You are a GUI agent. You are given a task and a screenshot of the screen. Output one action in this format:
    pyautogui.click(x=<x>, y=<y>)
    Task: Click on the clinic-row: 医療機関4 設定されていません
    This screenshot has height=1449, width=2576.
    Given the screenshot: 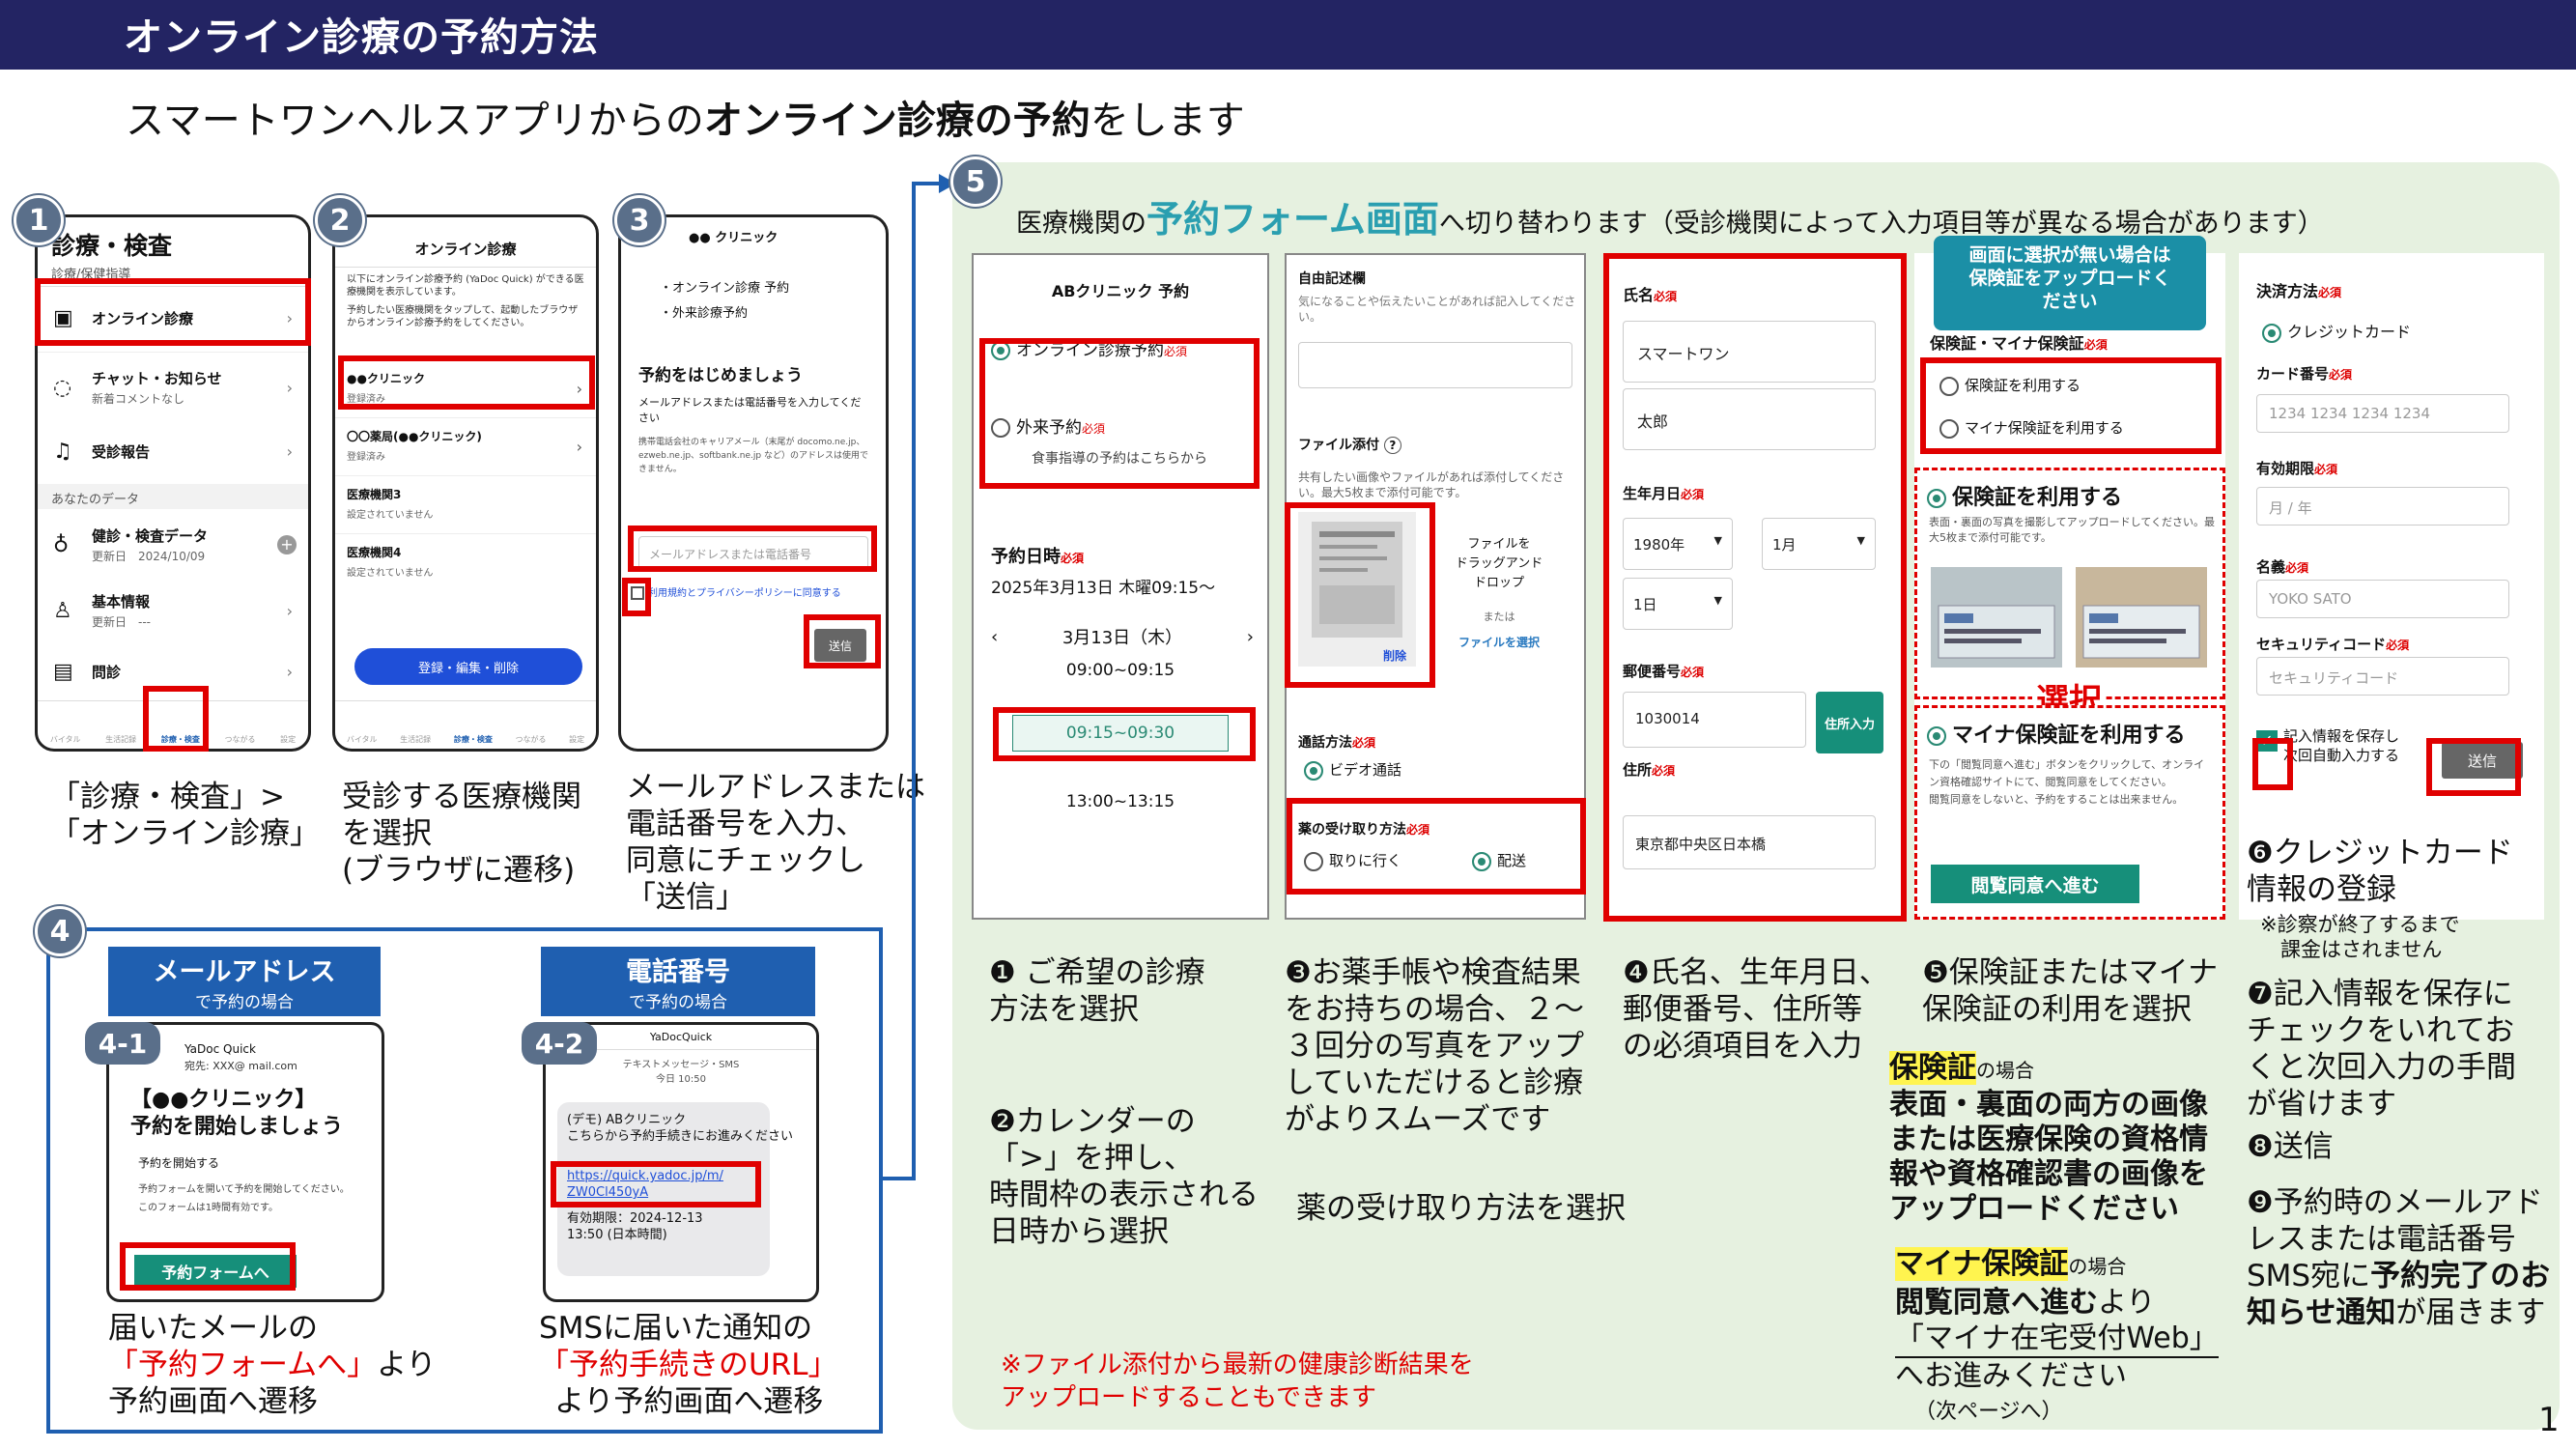 What is the action you would take?
    pyautogui.click(x=465, y=564)
    